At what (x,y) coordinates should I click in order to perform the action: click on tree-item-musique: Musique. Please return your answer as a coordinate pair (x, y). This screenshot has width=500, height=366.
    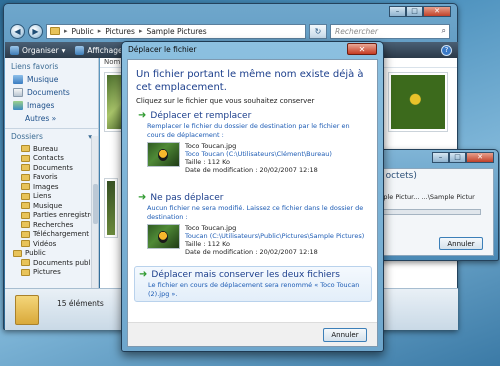
    Looking at the image, I should click on (59, 206).